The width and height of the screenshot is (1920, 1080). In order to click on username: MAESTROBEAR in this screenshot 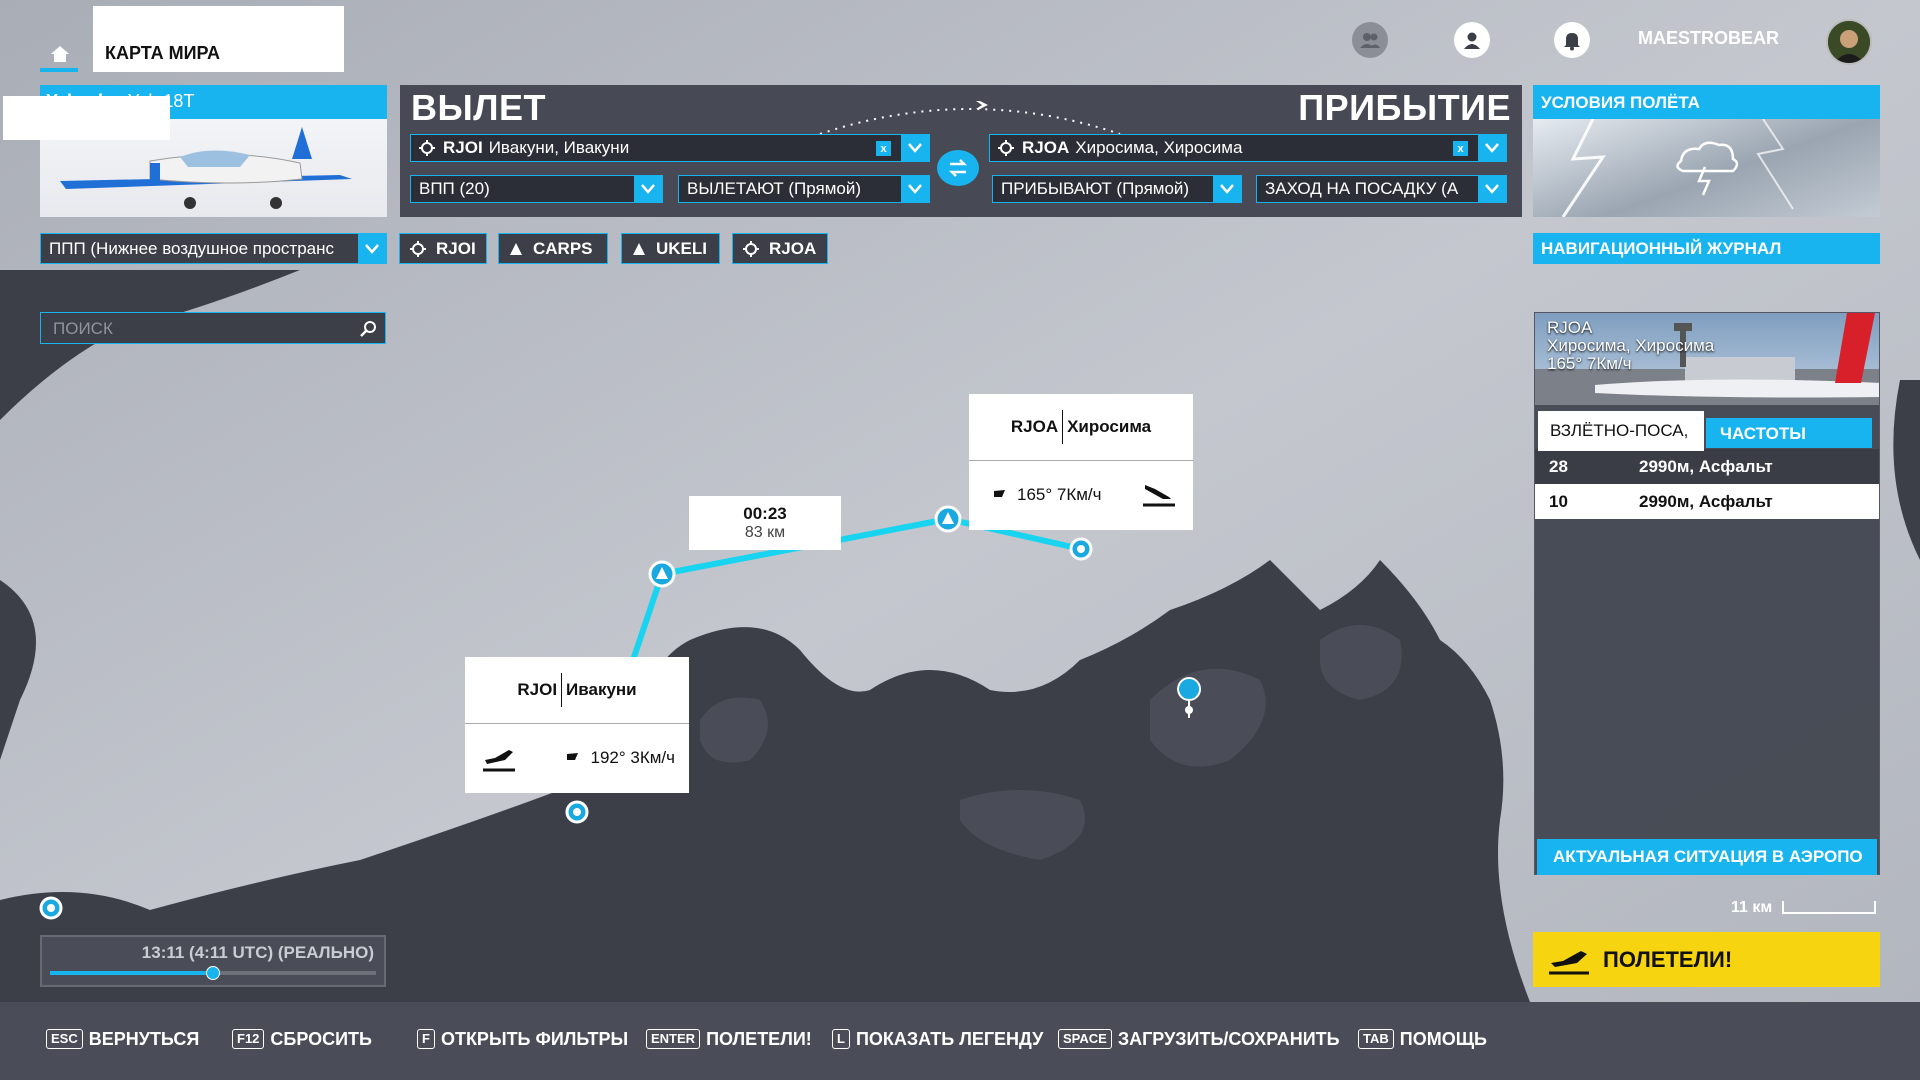, I will do `click(1708, 38)`.